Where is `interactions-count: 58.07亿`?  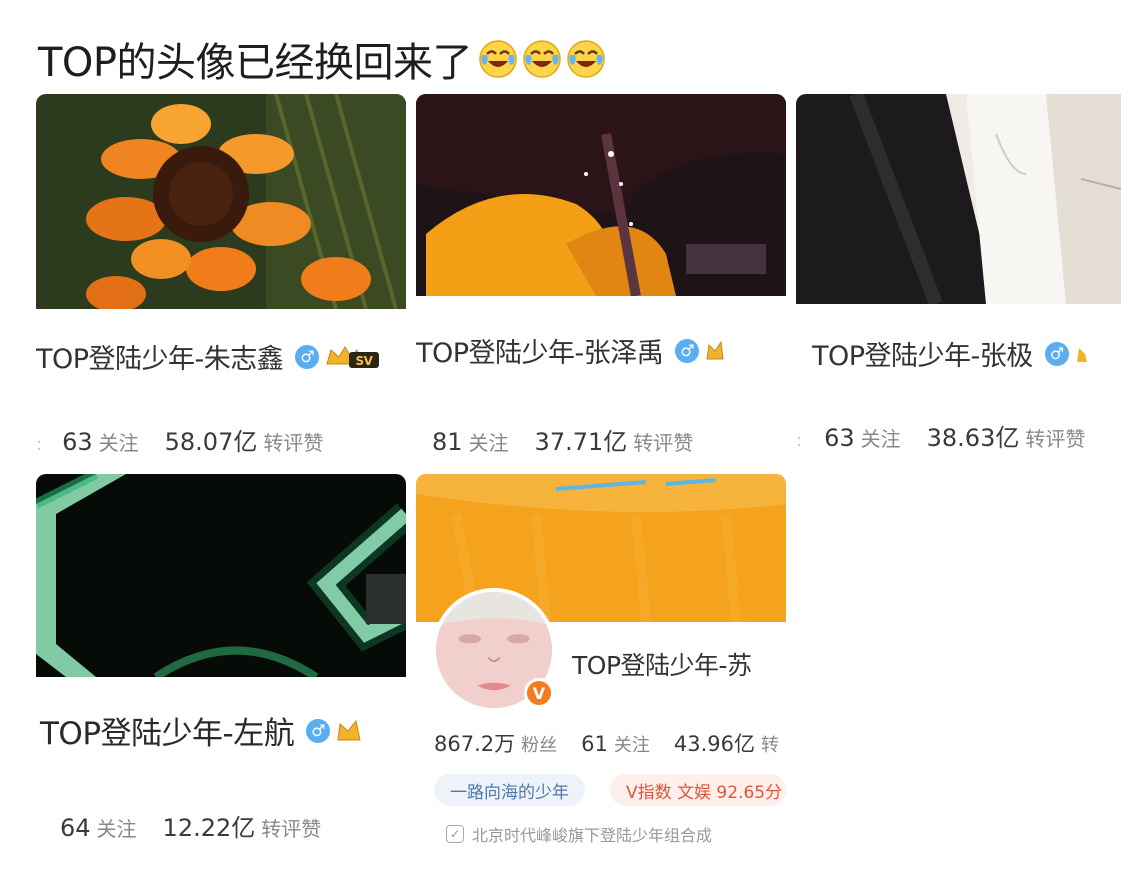
interactions-count: 58.07亿 is located at coordinates (211, 441).